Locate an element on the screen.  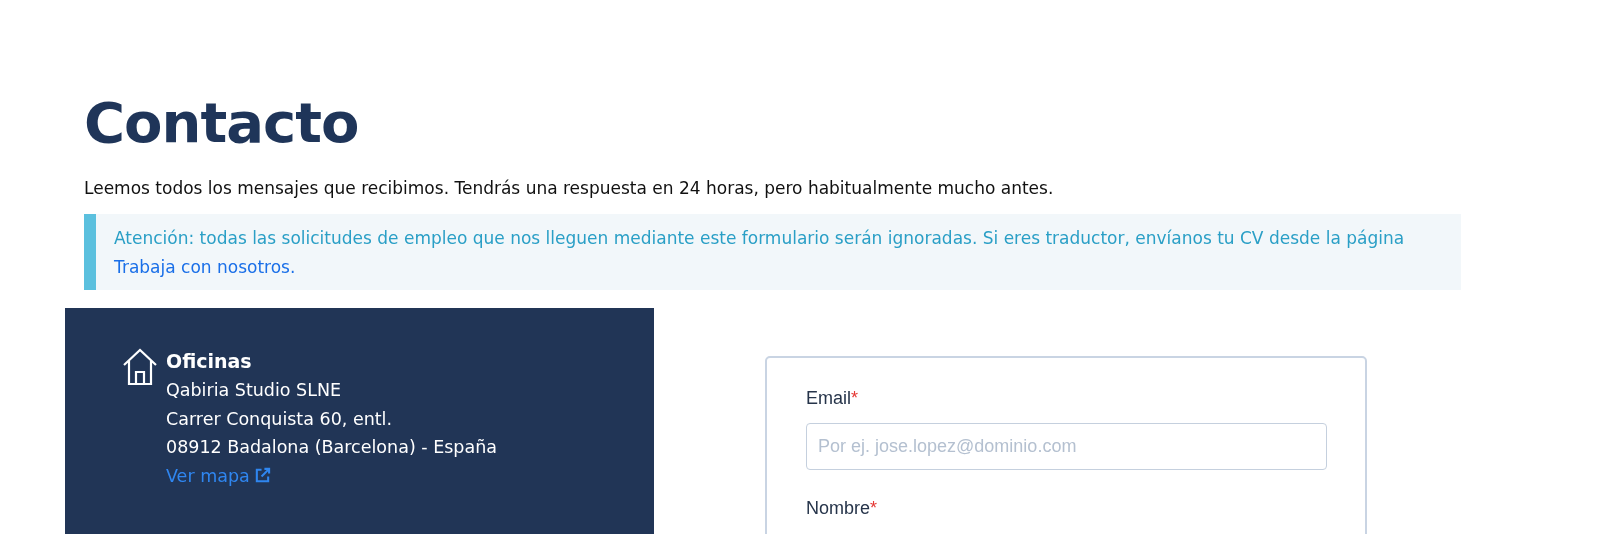
address-line: 08912 Badalona (Barcelona) - España is located at coordinates (331, 447).